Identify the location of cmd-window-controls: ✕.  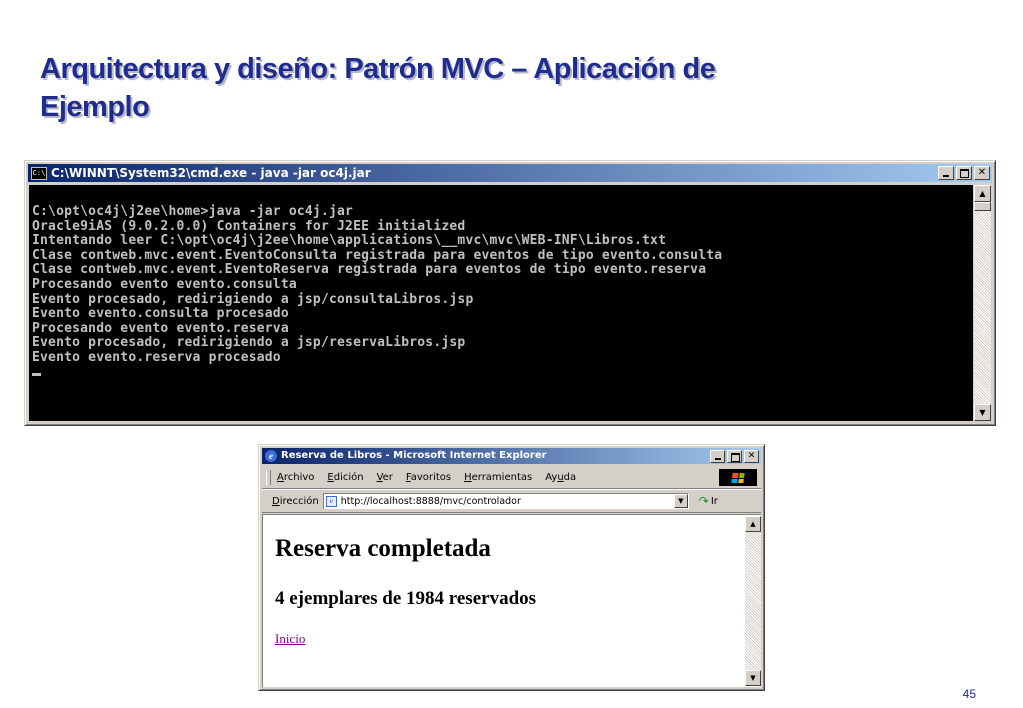
(964, 173).